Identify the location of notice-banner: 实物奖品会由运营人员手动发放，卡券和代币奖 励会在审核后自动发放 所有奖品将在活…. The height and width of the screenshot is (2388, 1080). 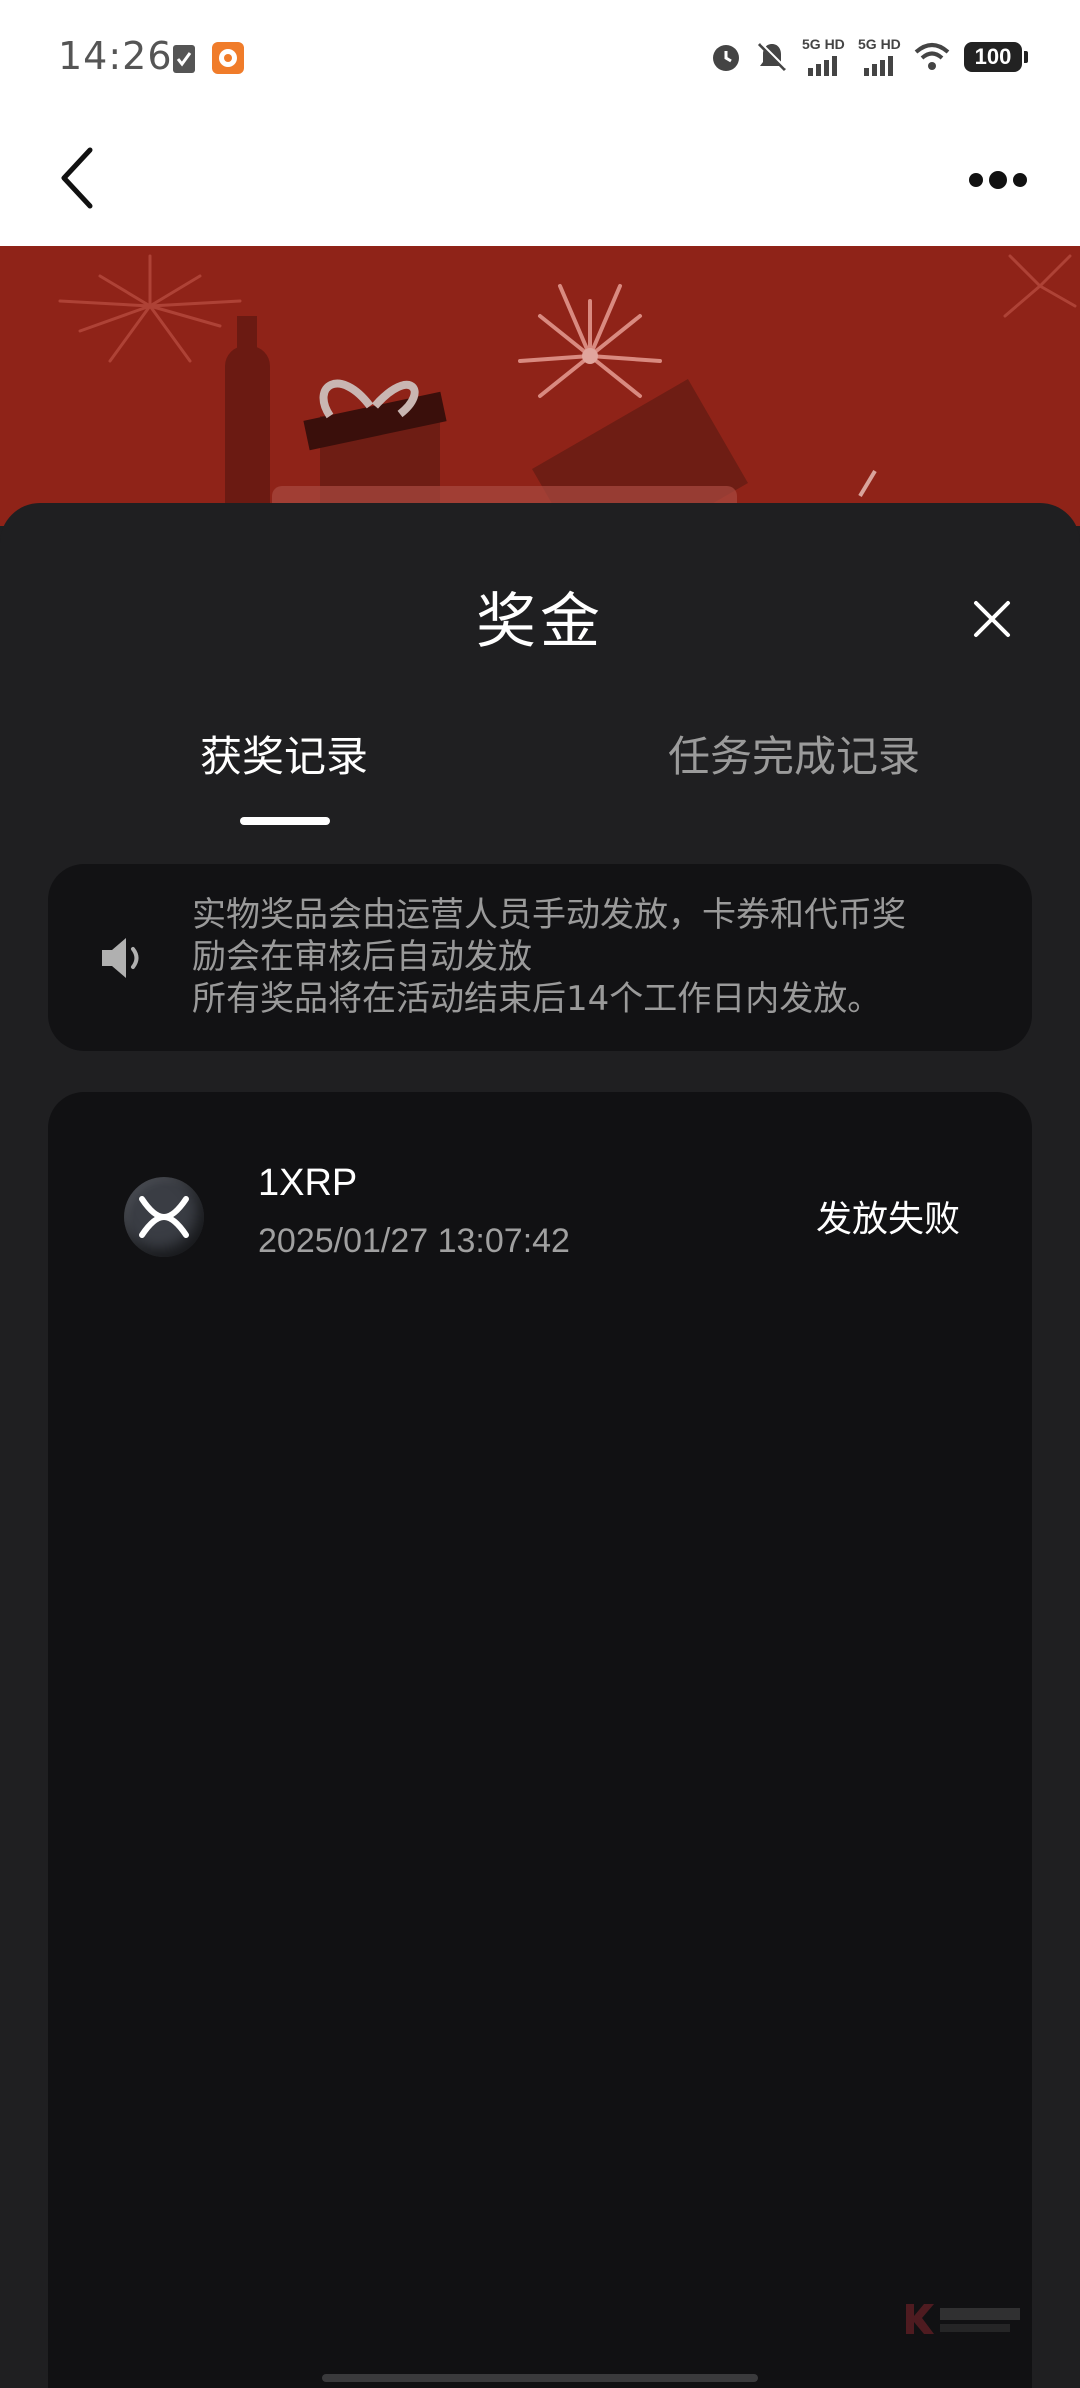
(540, 957).